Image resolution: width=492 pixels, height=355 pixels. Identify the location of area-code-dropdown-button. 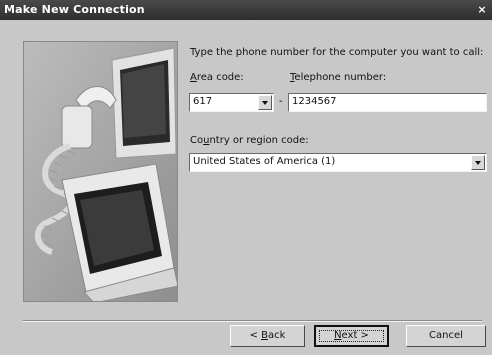
(265, 102).